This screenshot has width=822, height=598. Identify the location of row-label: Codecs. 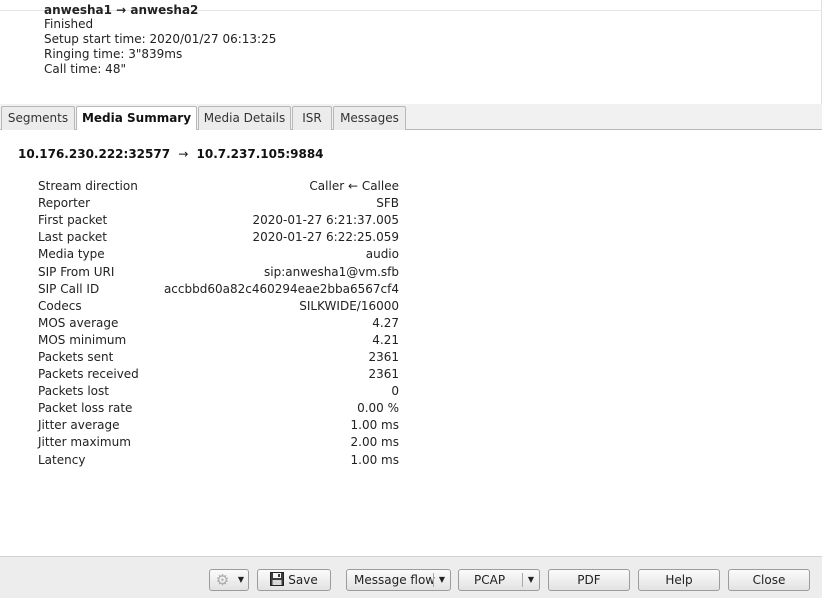
(60, 305).